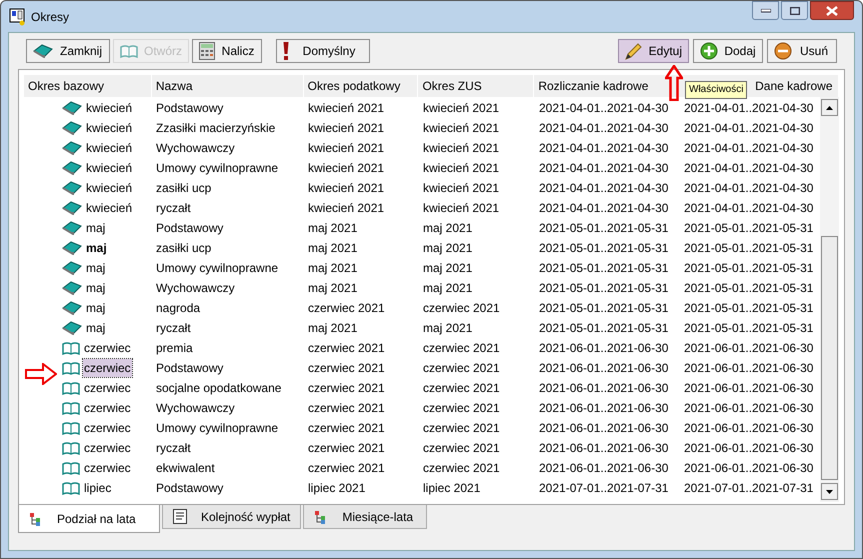  I want to click on column-header: Nazwa, so click(228, 86).